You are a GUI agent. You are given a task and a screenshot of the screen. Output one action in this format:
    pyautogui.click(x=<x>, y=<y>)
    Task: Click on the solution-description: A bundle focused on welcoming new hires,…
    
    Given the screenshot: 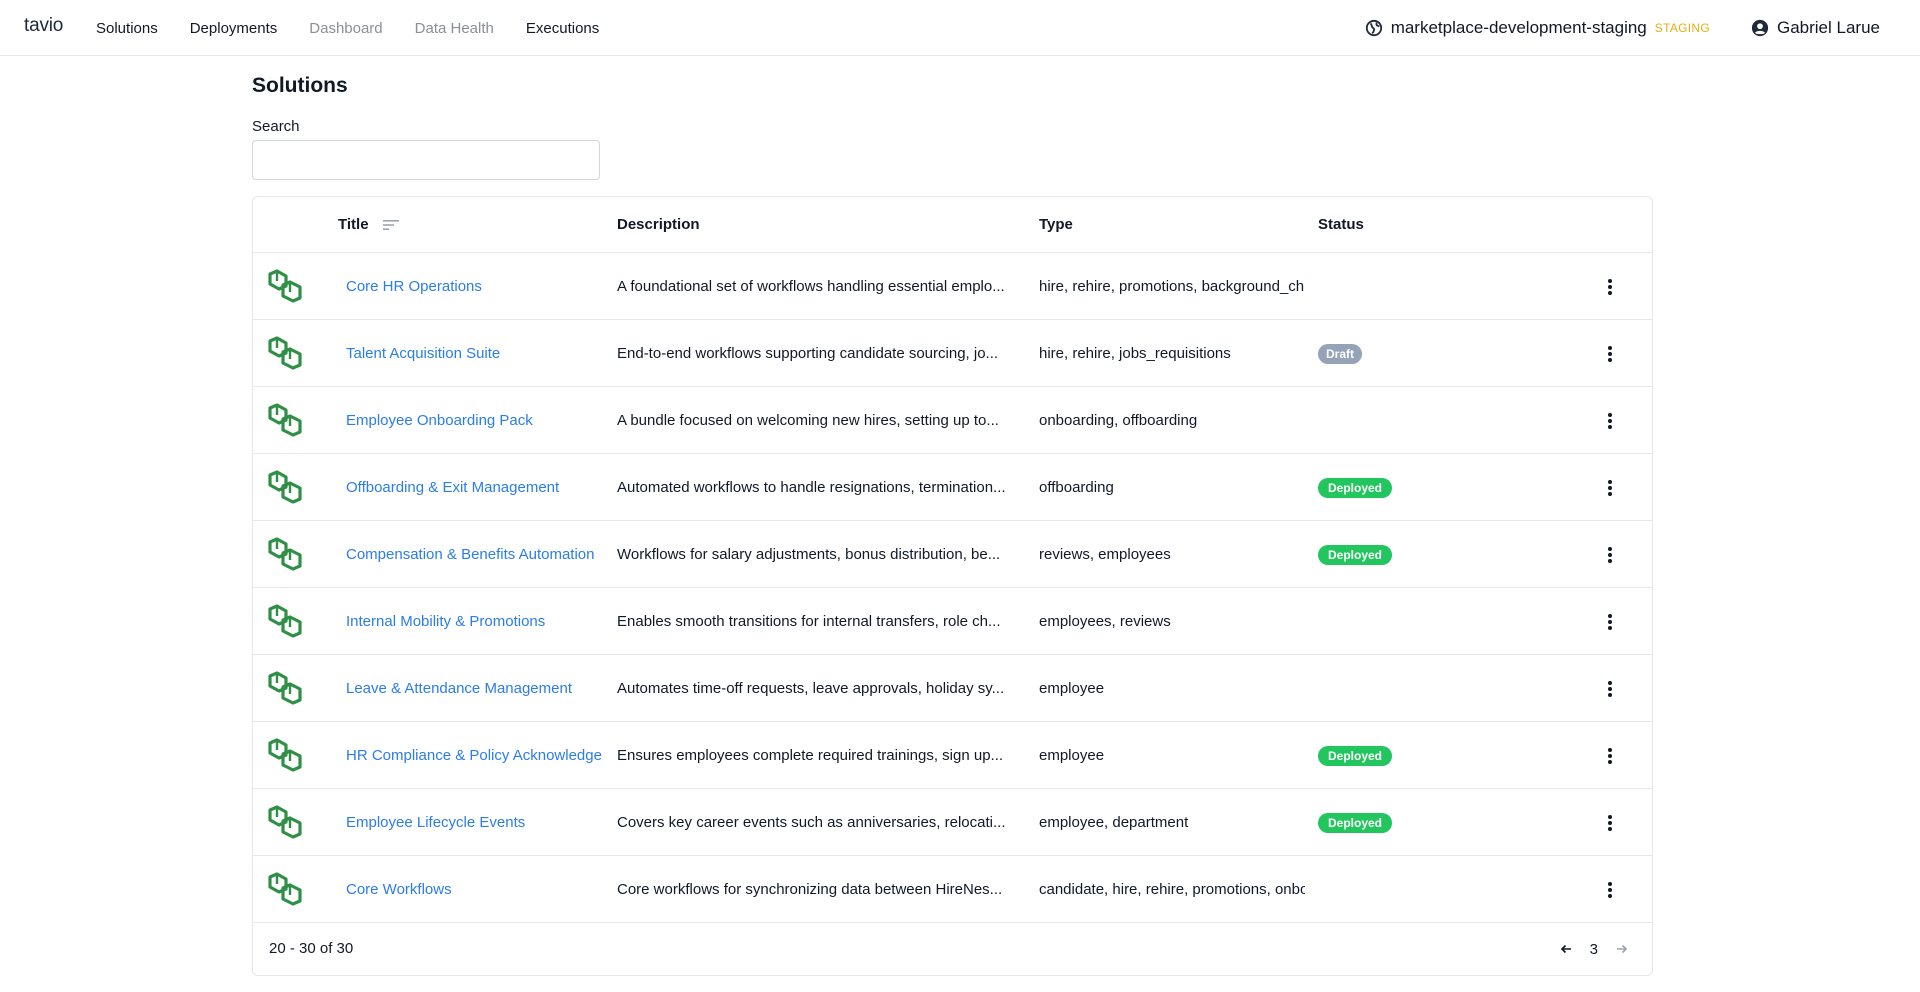 What is the action you would take?
    pyautogui.click(x=808, y=420)
    